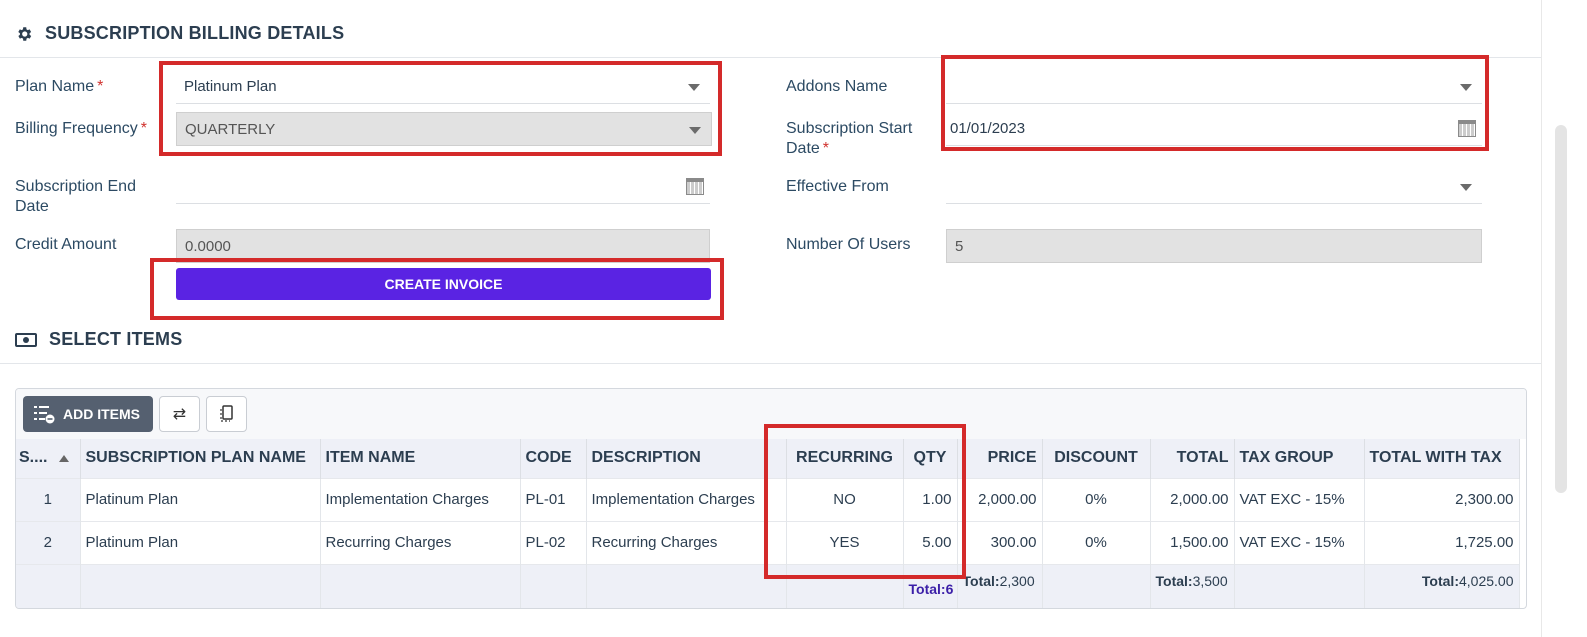 Image resolution: width=1587 pixels, height=637 pixels. Describe the element at coordinates (44, 415) in the screenshot. I see `add-list-icon` at that location.